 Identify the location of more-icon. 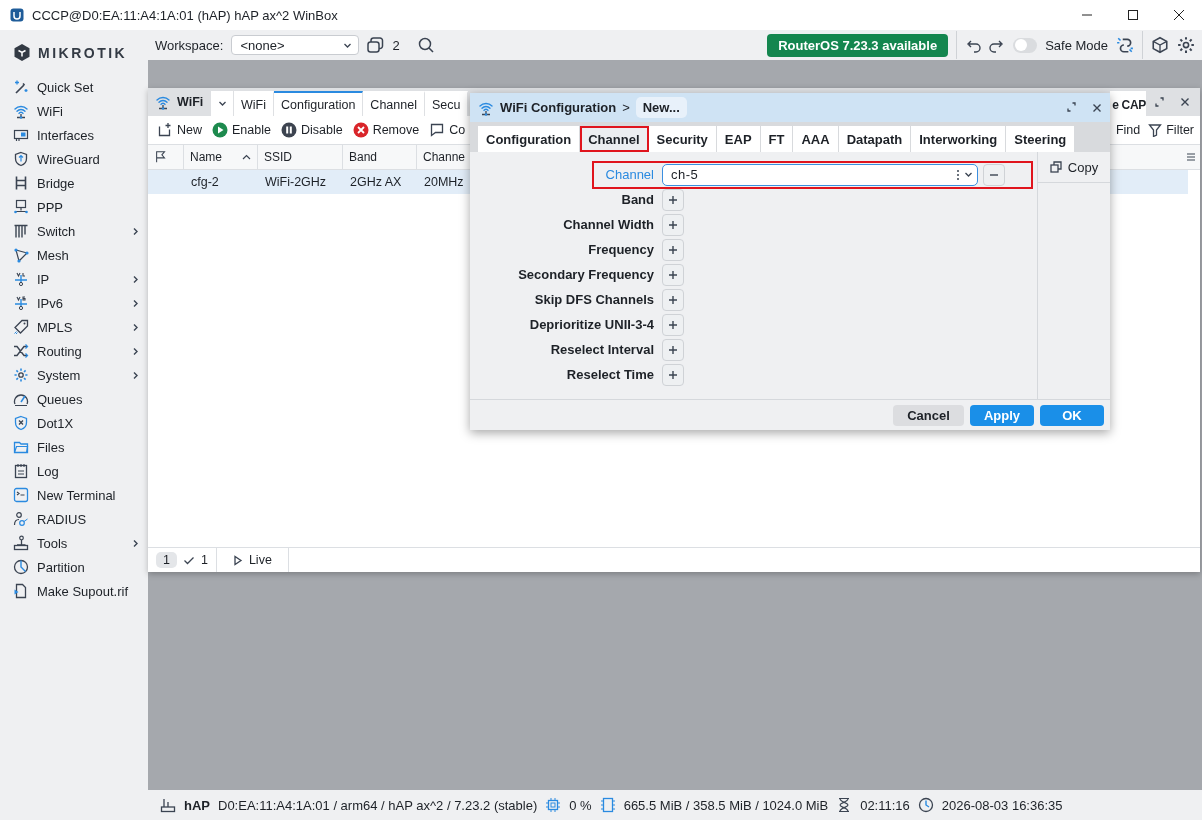
(958, 174).